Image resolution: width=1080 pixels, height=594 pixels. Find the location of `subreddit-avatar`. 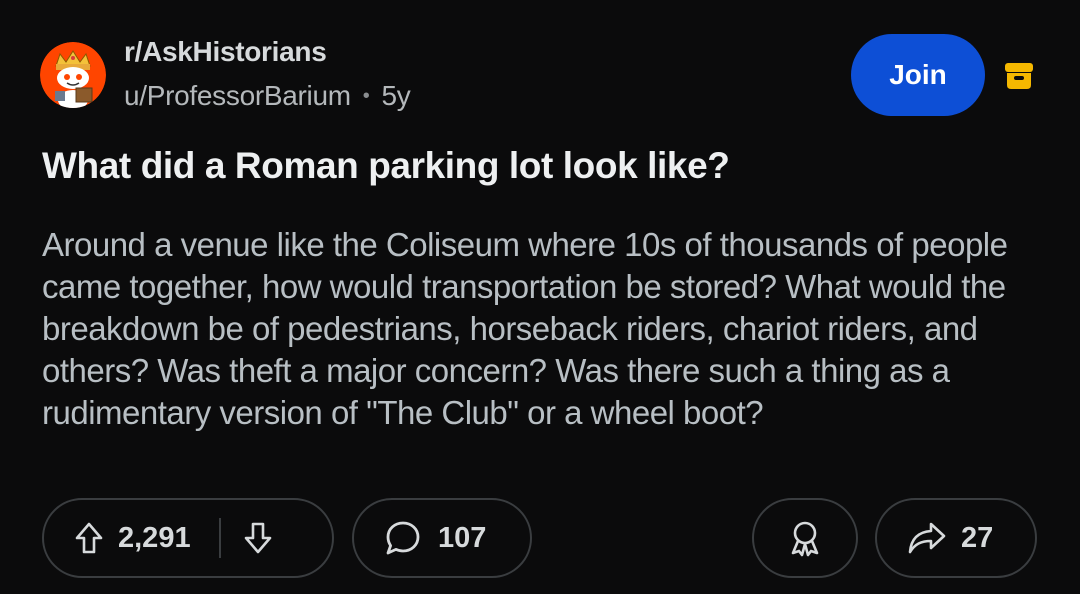

subreddit-avatar is located at coordinates (73, 75).